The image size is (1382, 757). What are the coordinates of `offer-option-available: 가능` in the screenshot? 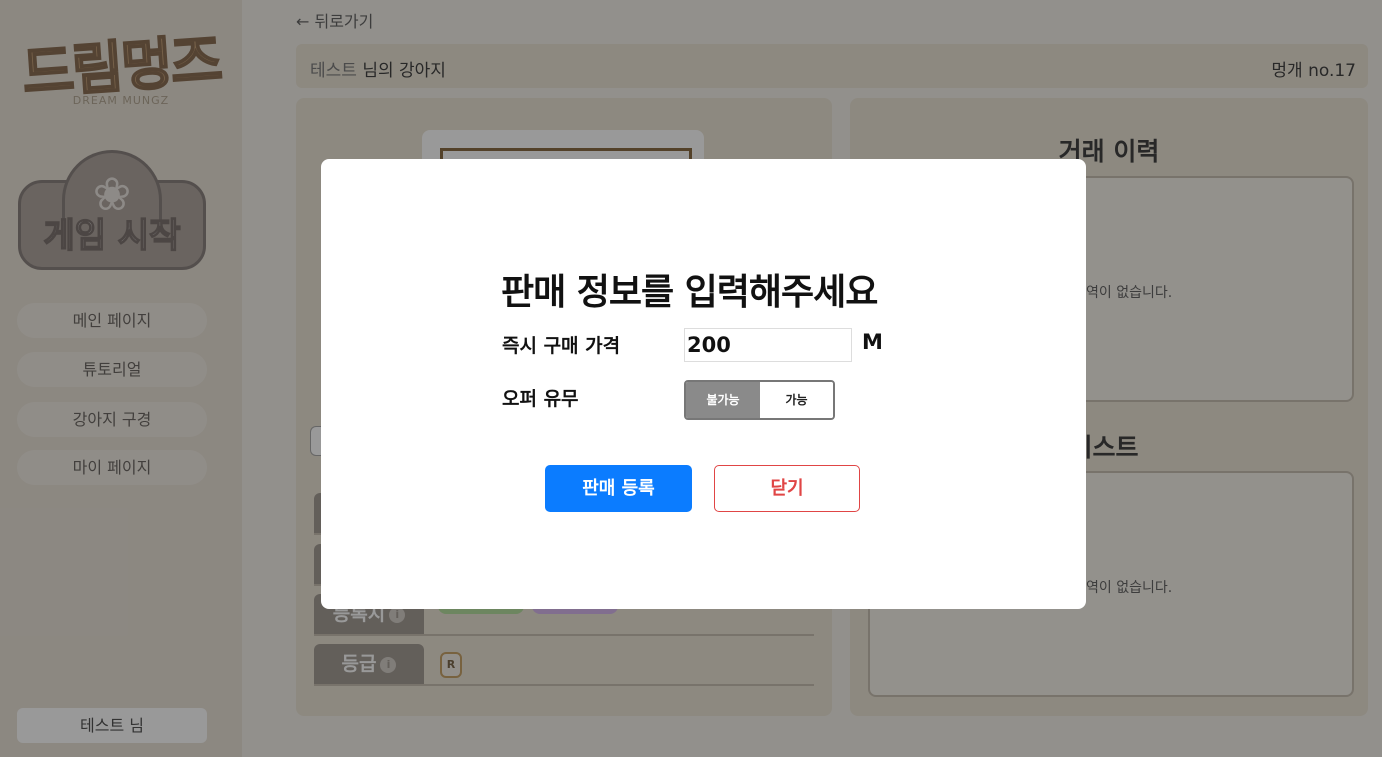 It's located at (796, 400).